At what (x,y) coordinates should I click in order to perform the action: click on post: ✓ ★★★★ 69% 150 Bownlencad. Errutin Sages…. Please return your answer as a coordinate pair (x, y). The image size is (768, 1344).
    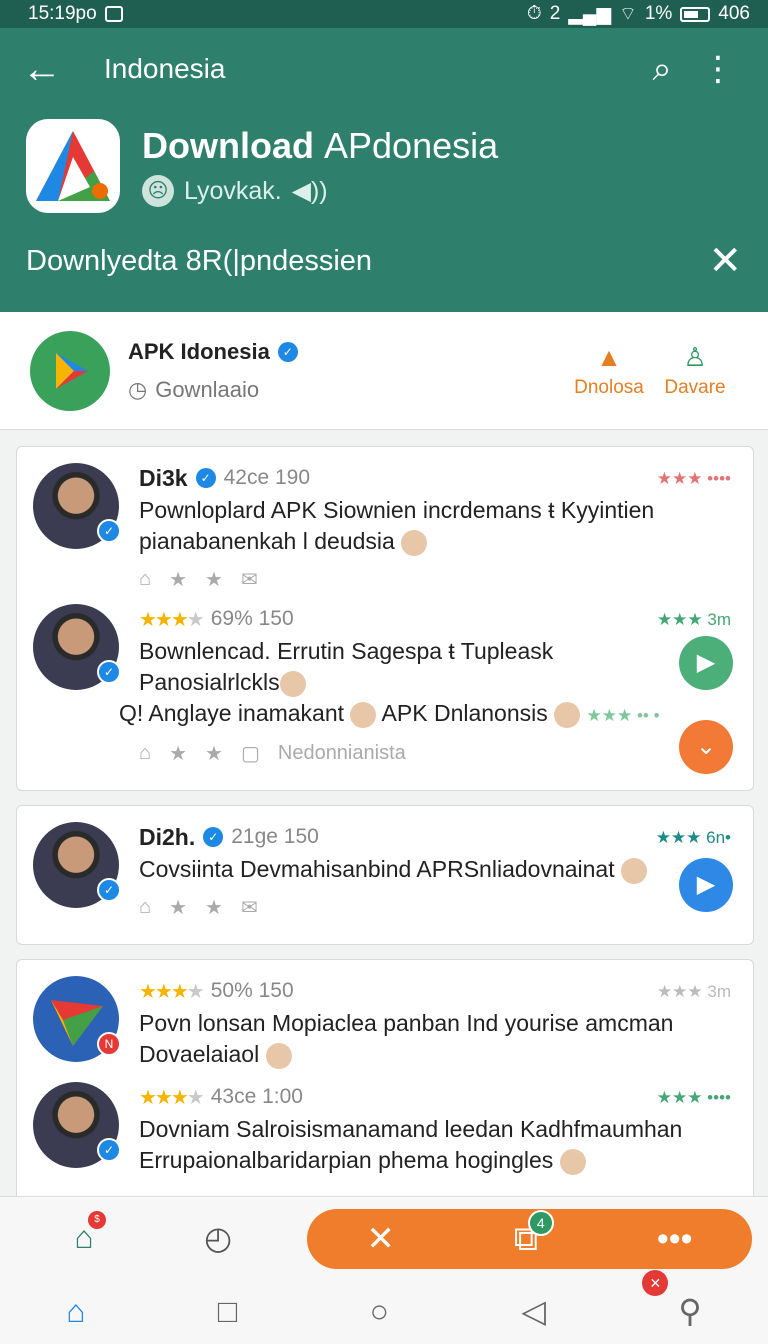
    Looking at the image, I should click on (385, 689).